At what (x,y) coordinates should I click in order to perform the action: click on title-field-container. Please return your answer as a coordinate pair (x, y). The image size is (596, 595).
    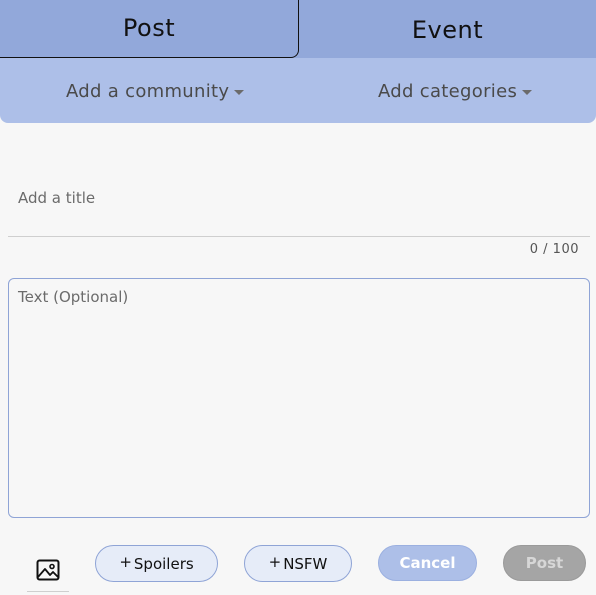
    Looking at the image, I should click on (299, 203).